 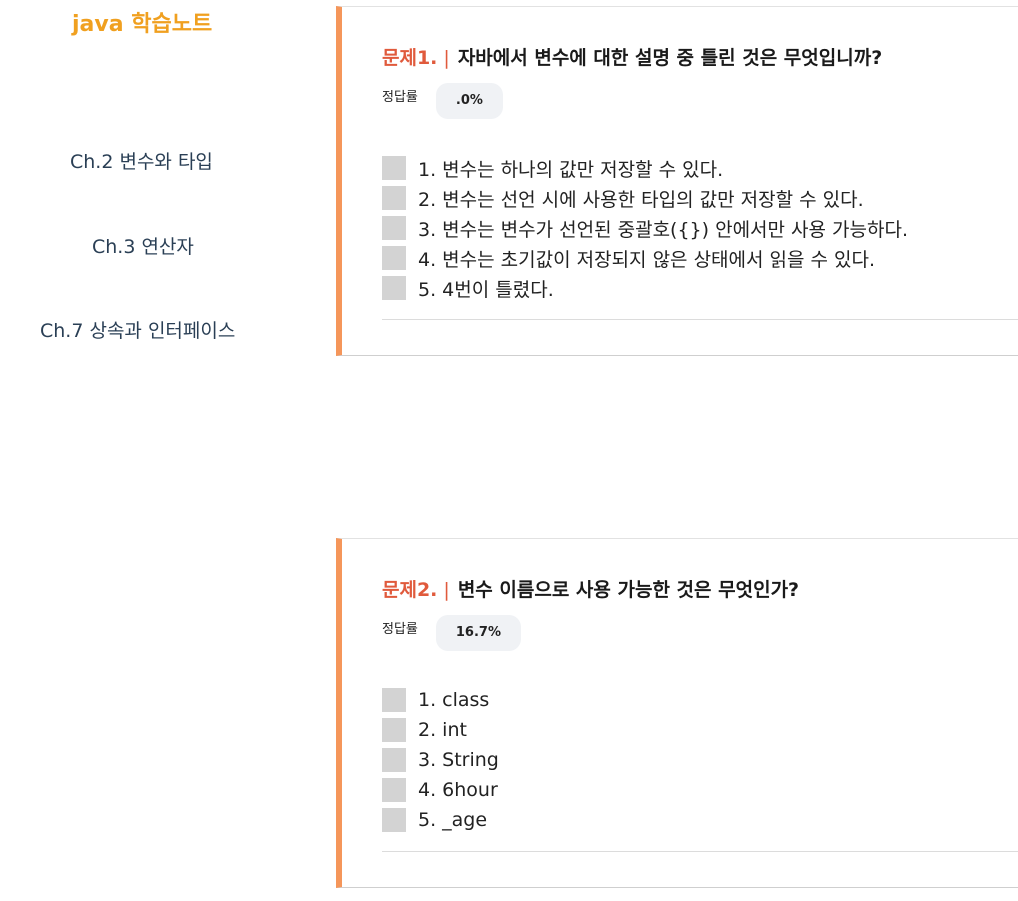 I want to click on question-title: 자바에서 변수에 대한 설명 중 틀린 것은 무엇입니까?, so click(x=670, y=58).